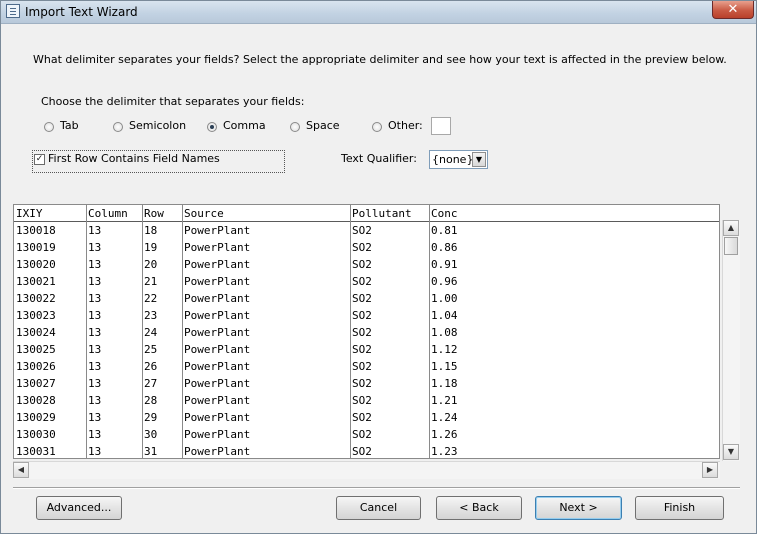  Describe the element at coordinates (444, 281) in the screenshot. I see `table-cell: 0.96` at that location.